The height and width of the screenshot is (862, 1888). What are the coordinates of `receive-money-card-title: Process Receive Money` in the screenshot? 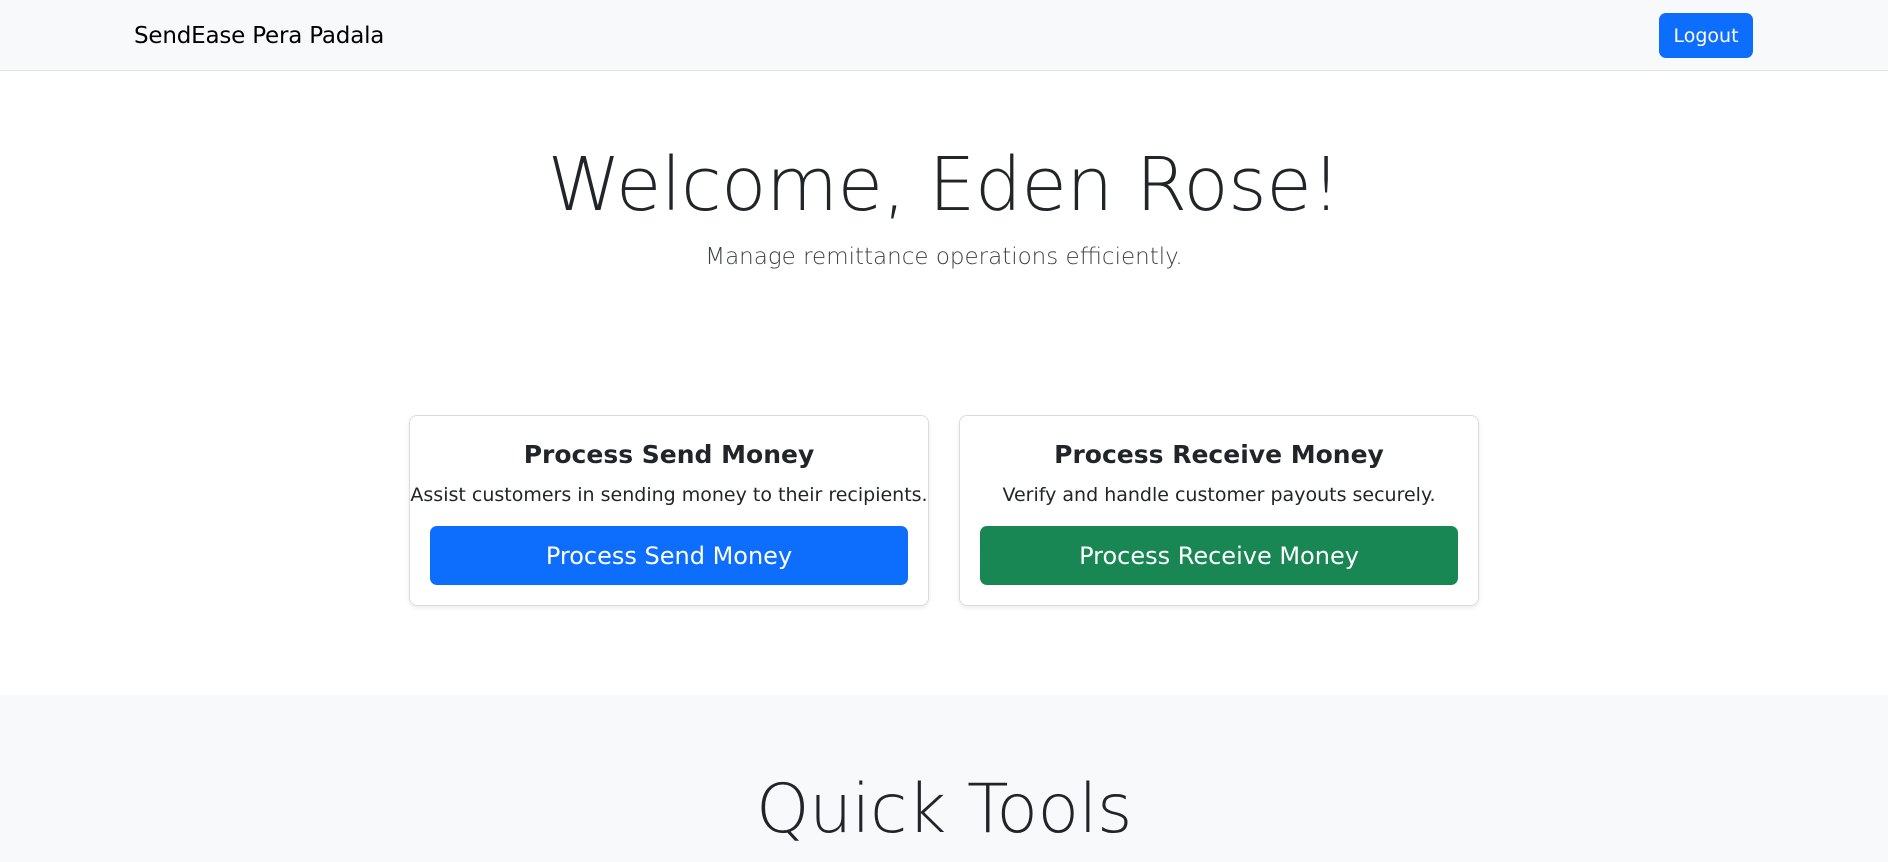 It's located at (1219, 454).